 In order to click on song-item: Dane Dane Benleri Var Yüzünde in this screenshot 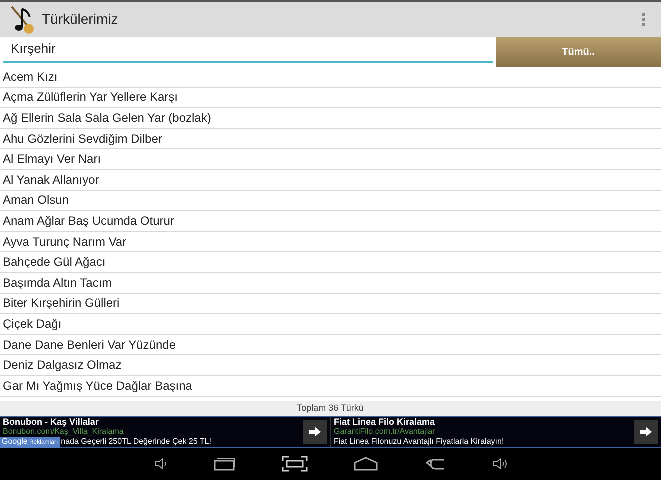, I will do `click(89, 345)`.